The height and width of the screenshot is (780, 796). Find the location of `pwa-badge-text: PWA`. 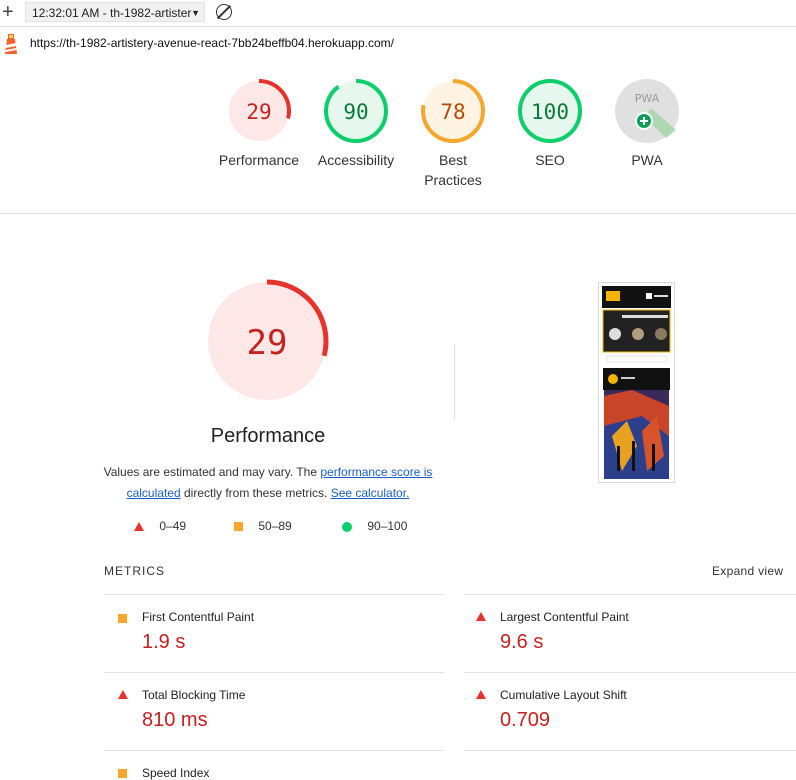

pwa-badge-text: PWA is located at coordinates (647, 98).